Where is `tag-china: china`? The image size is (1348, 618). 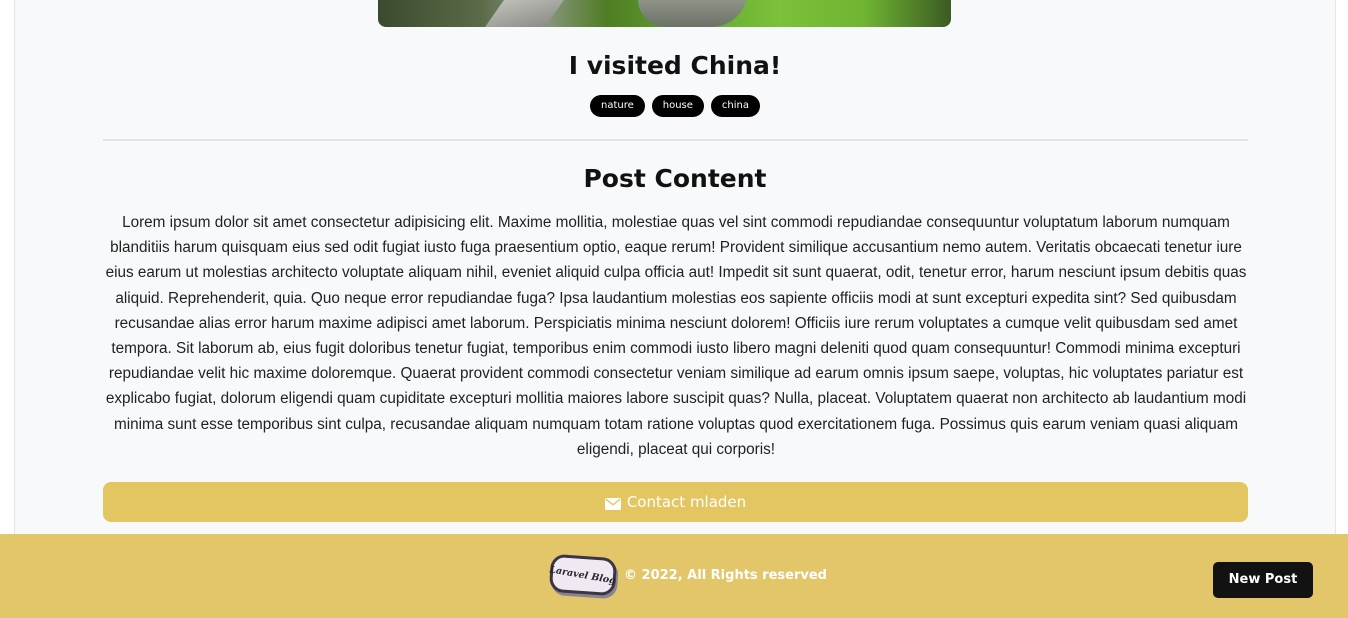
tag-china: china is located at coordinates (735, 106).